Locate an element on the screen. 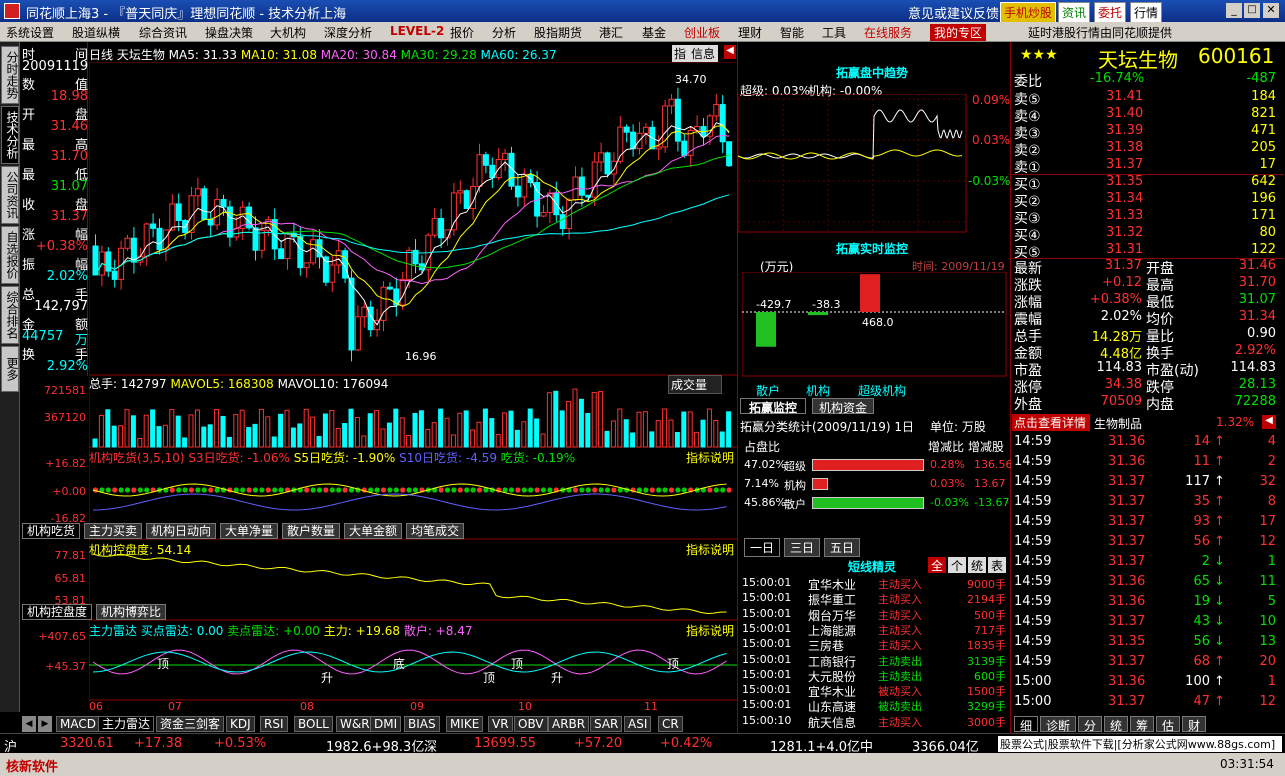 This screenshot has width=1285, height=776. ind1-tab: 机构日动向 is located at coordinates (181, 531).